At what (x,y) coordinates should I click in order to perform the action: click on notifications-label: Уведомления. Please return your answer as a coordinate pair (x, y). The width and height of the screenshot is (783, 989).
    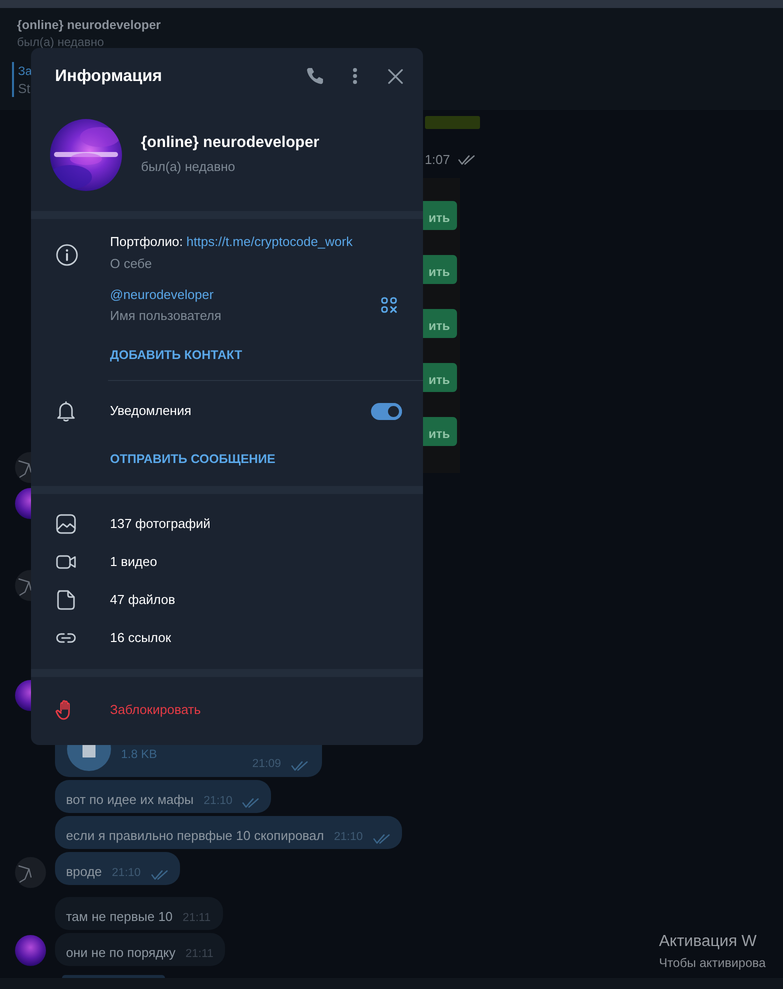
    Looking at the image, I should click on (151, 411).